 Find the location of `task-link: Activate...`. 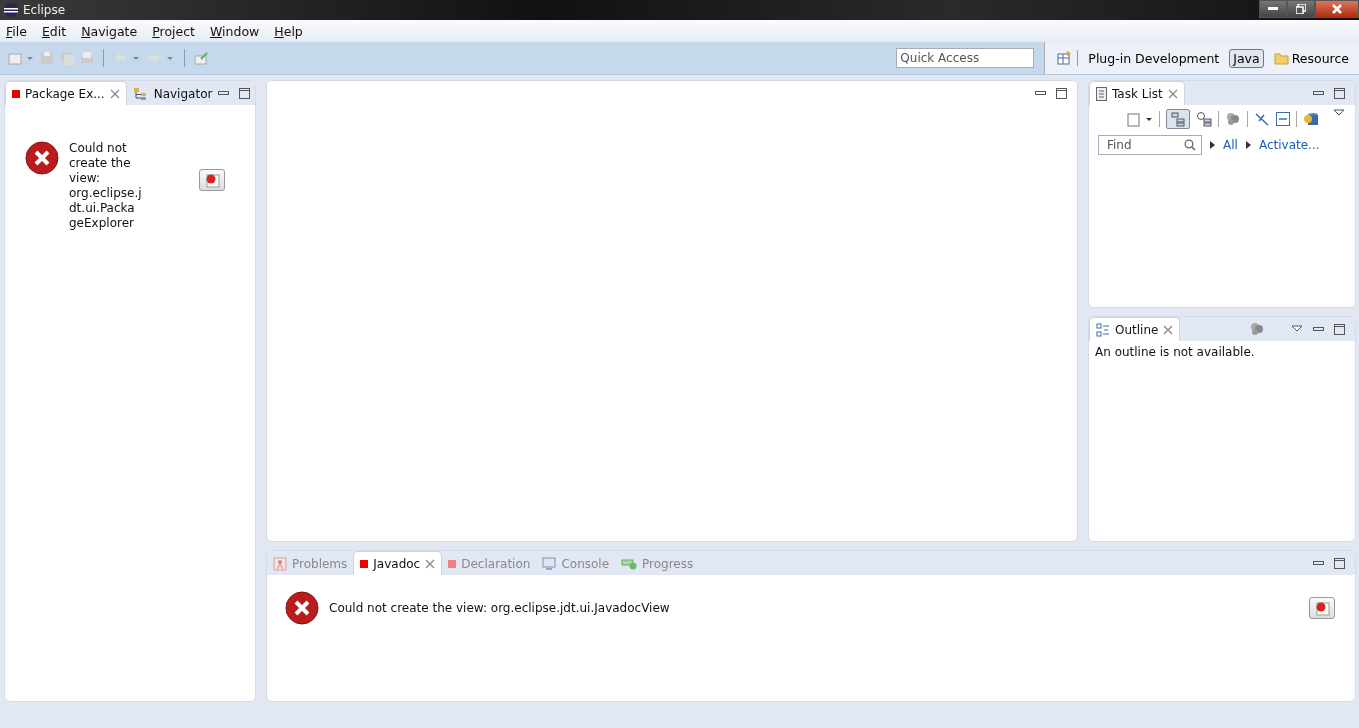

task-link: Activate... is located at coordinates (1289, 145).